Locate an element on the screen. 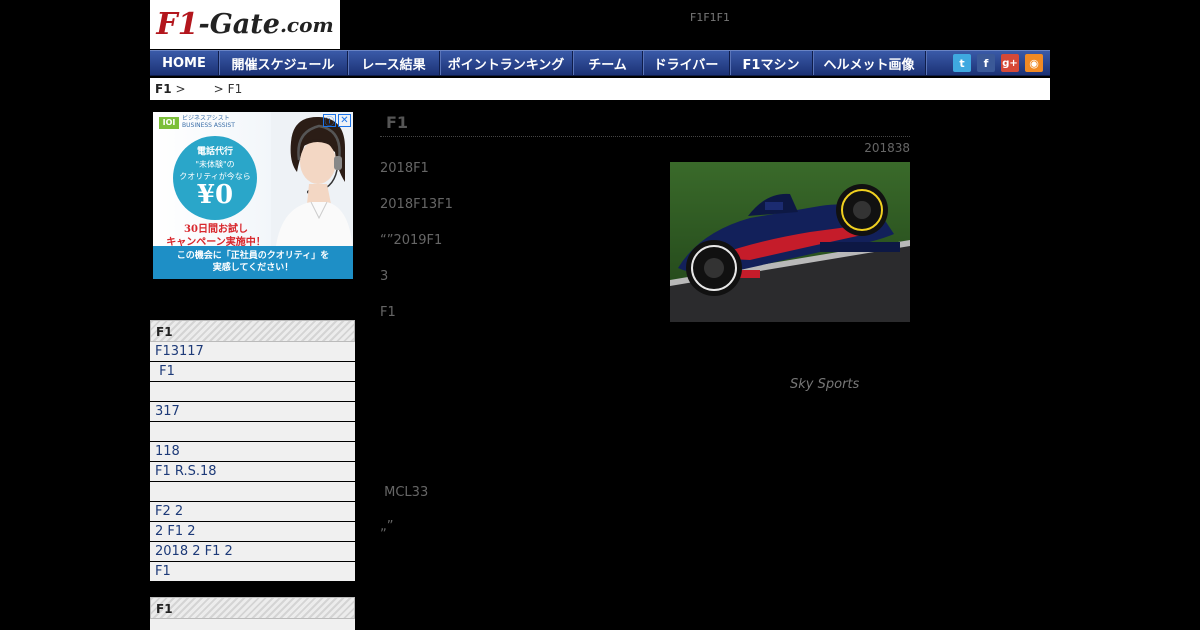 The width and height of the screenshot is (1200, 630). photo-credit: Sky Sports is located at coordinates (825, 384).